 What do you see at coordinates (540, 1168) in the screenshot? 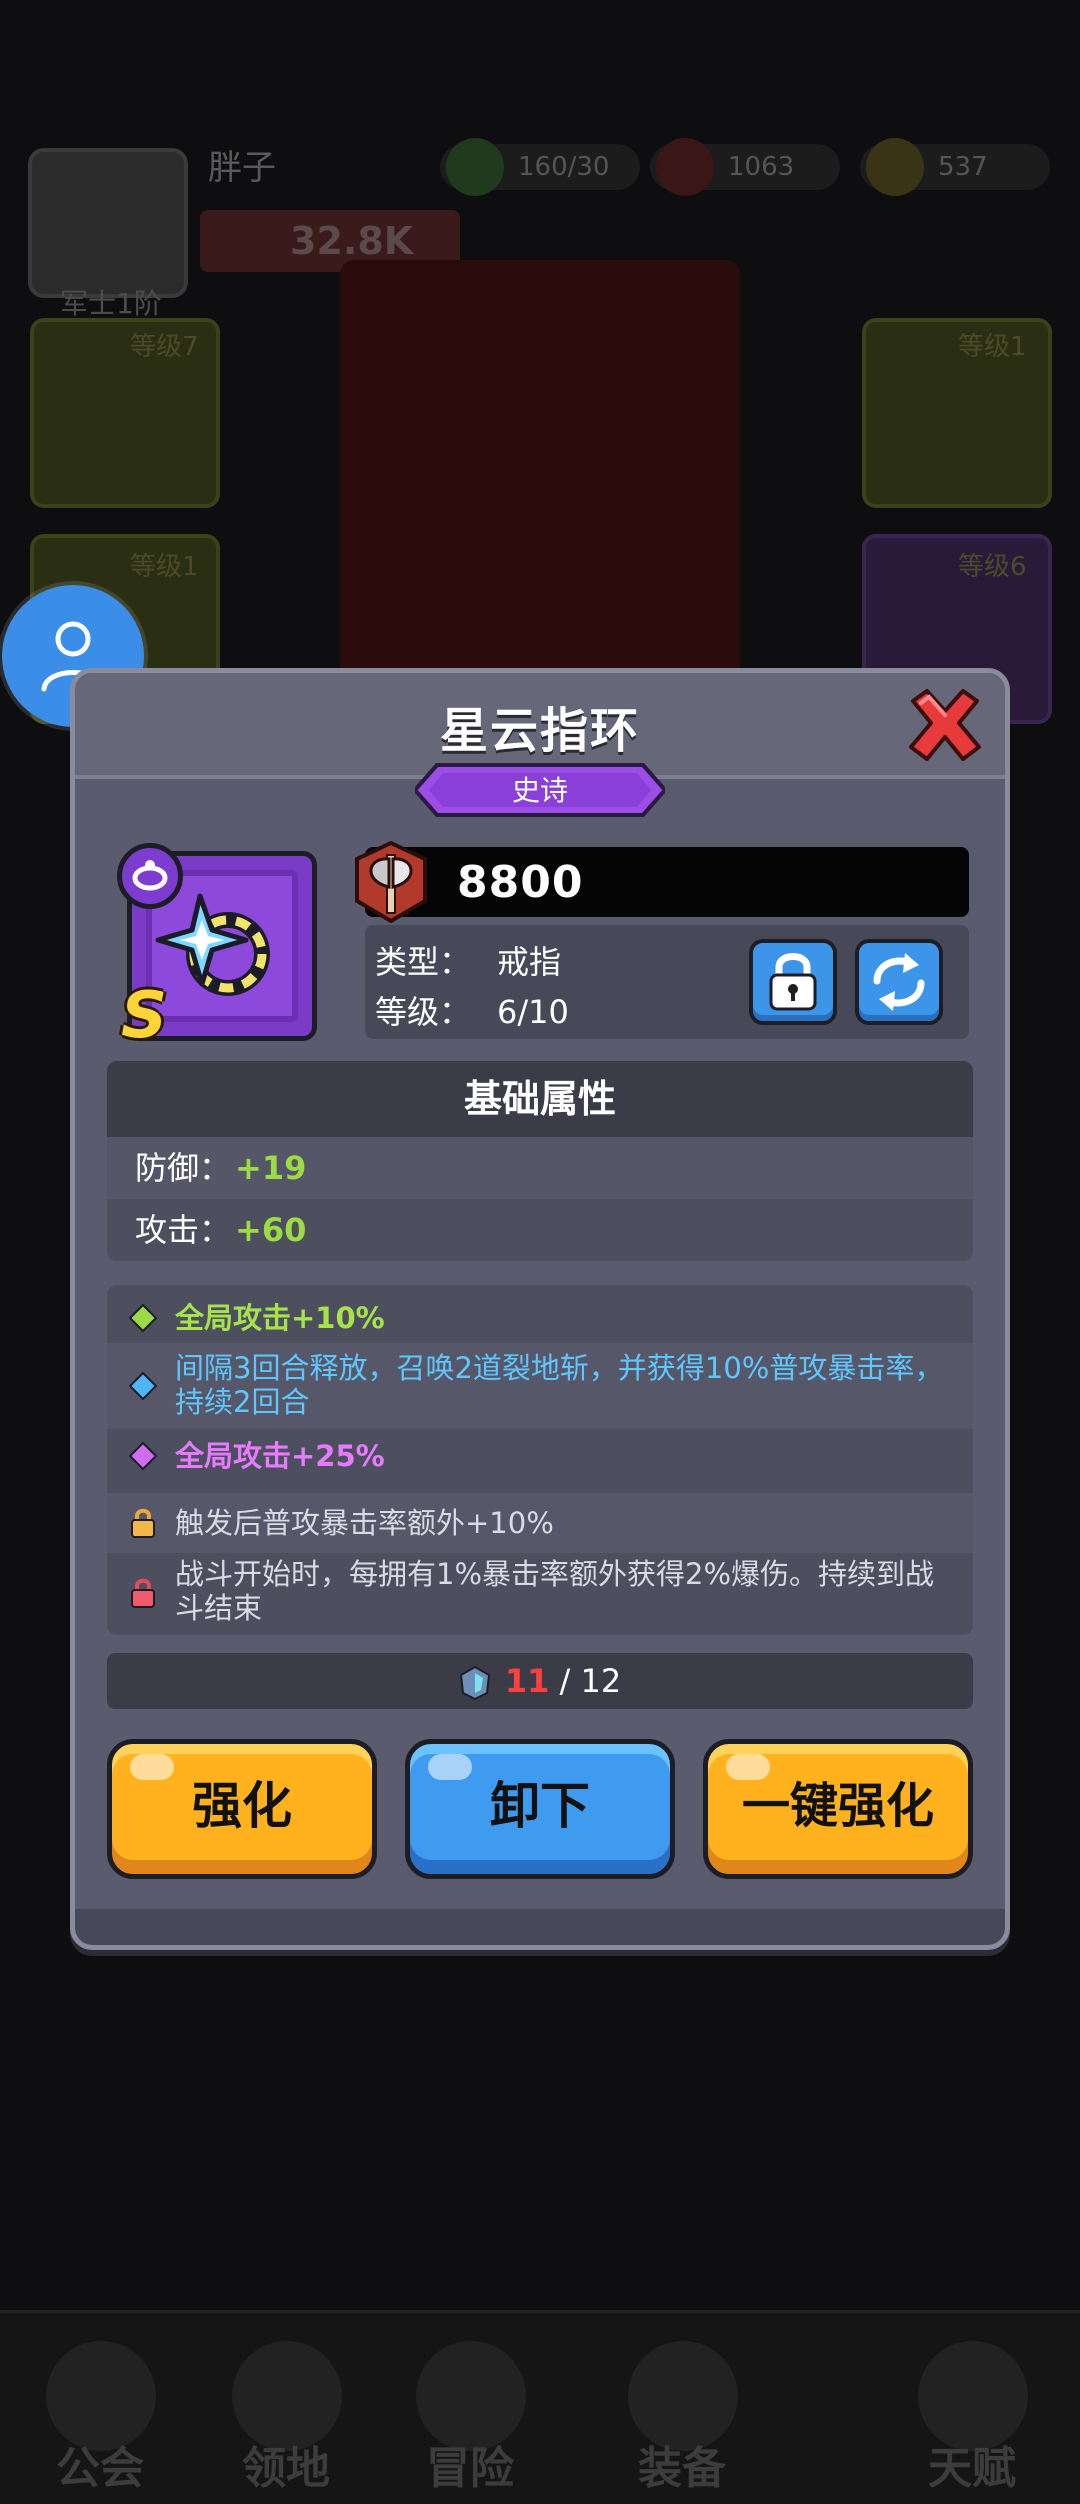
I see `attr-row-defense: 防御： +19` at bounding box center [540, 1168].